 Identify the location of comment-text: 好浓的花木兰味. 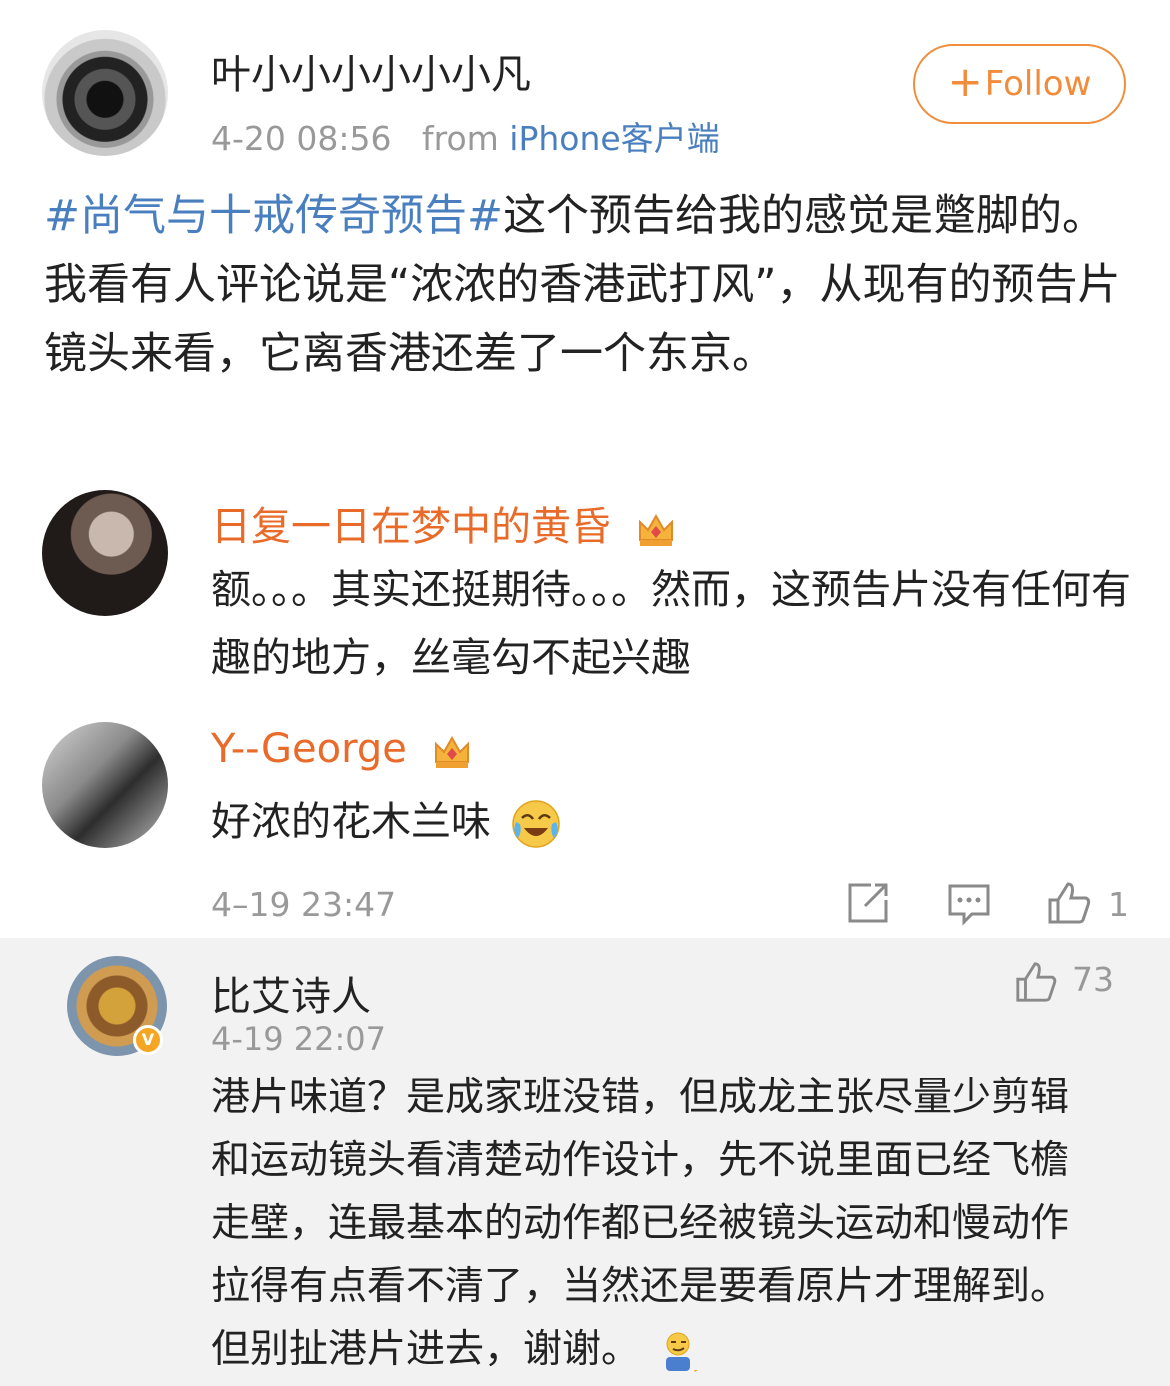
(386, 822).